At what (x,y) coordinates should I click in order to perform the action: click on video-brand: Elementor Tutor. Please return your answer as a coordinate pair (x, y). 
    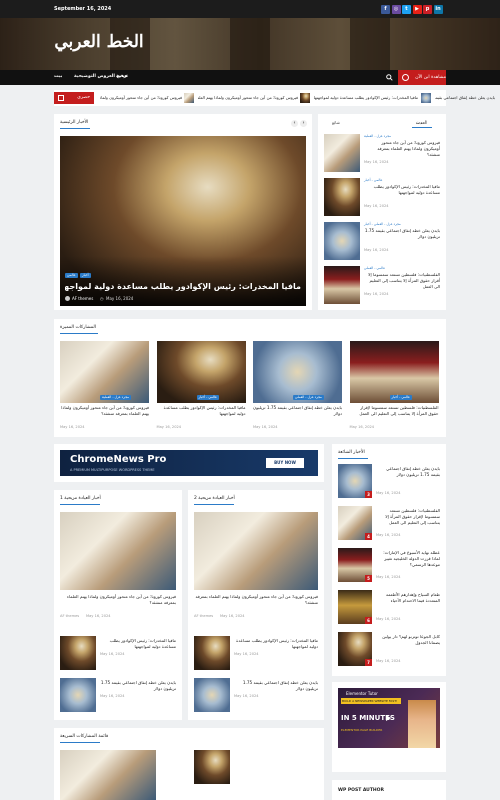
    Looking at the image, I should click on (362, 693).